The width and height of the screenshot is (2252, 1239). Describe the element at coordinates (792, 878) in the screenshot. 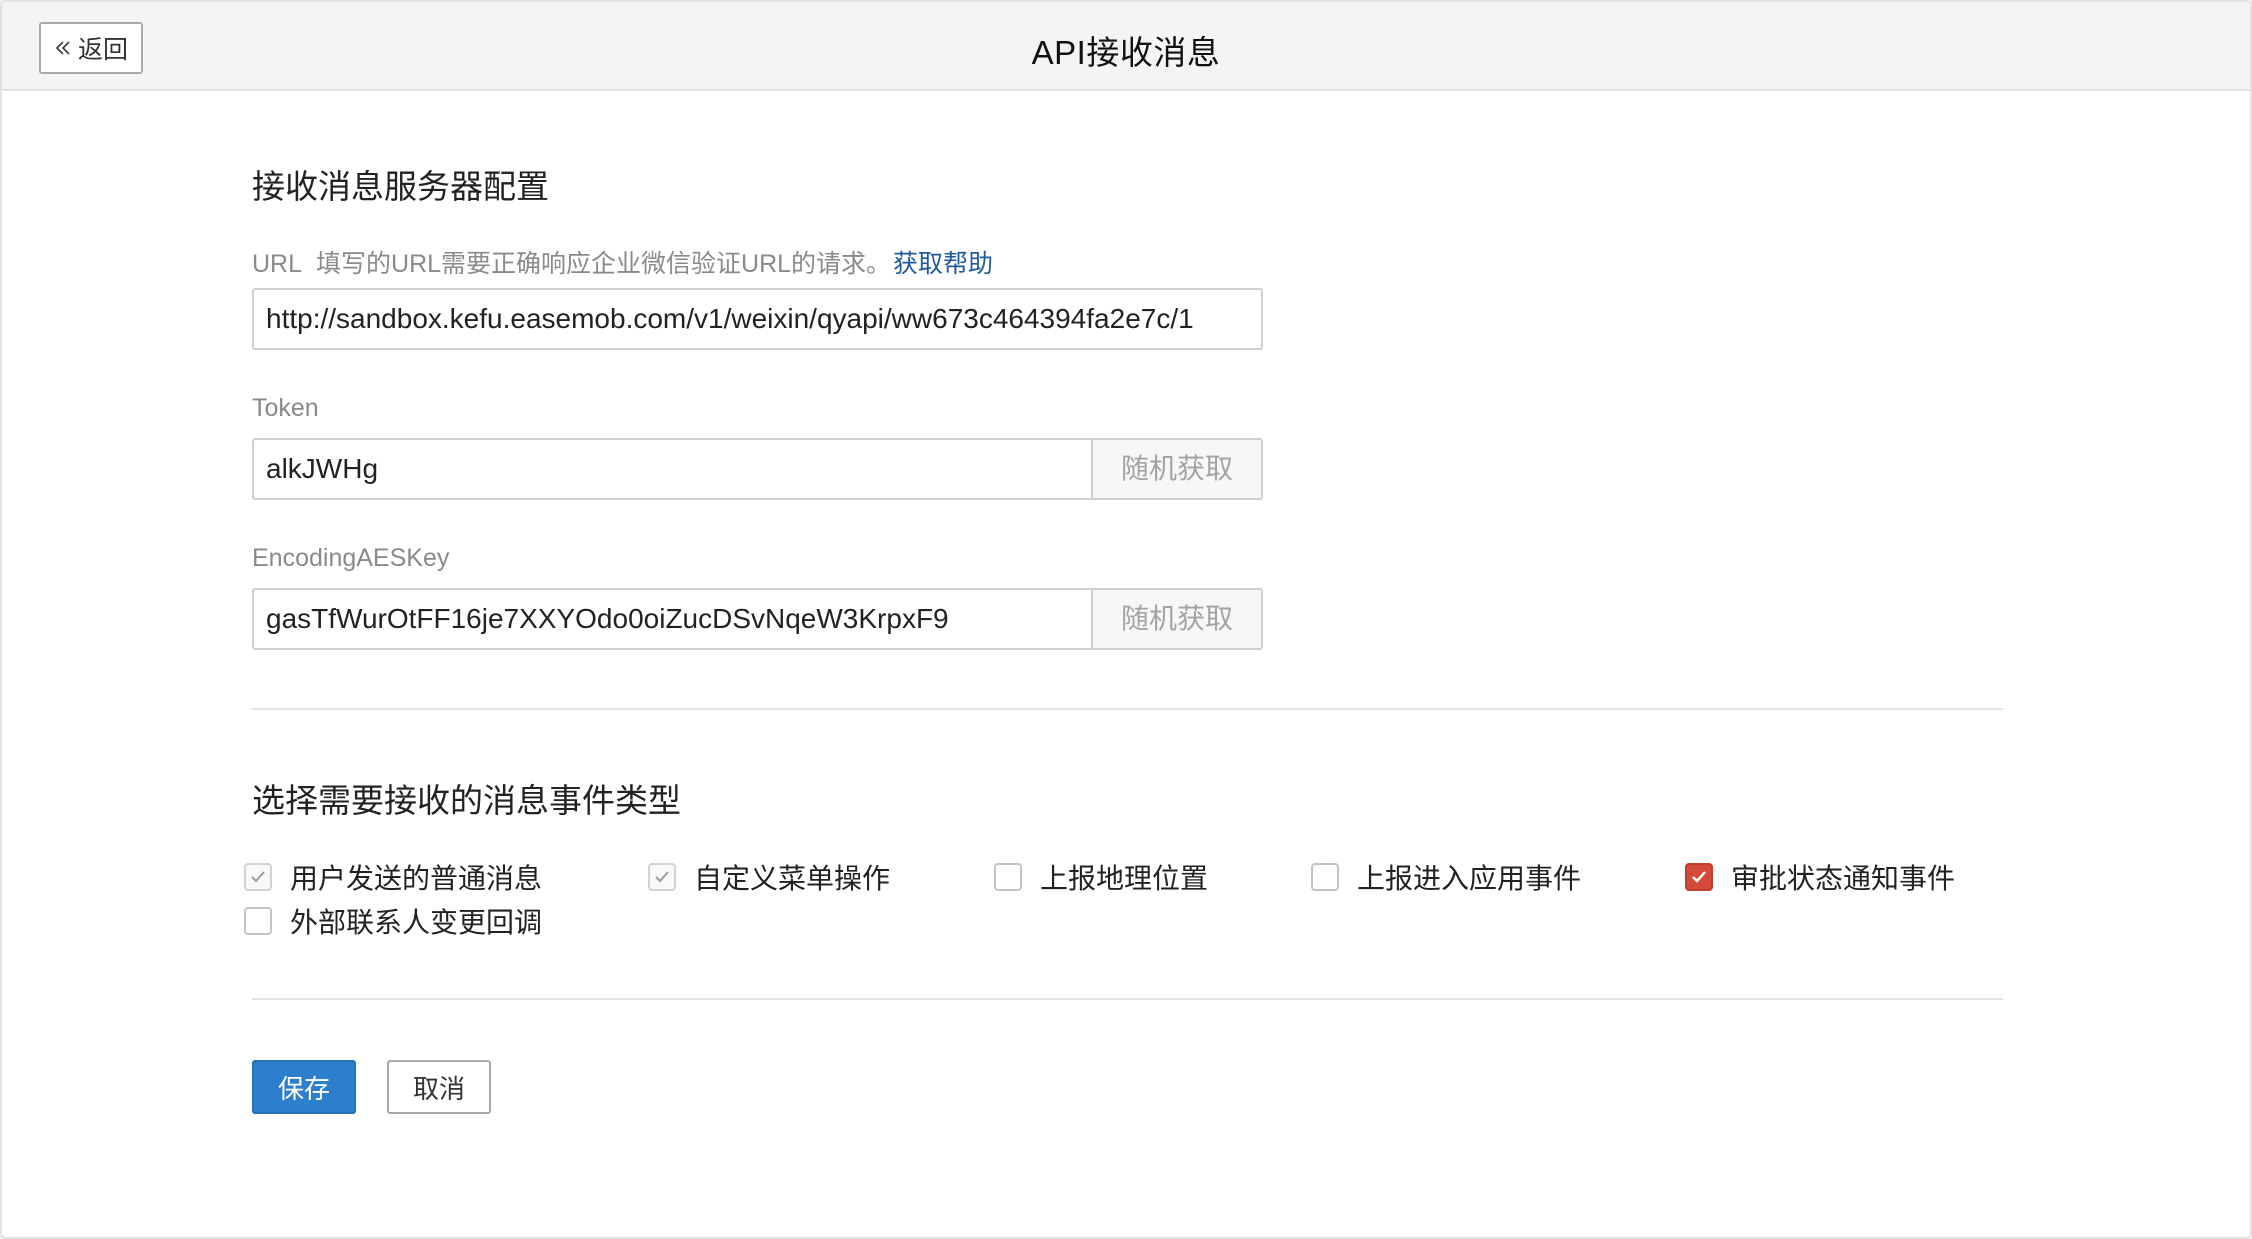

I see `checkbox-label: 自定义菜单操作` at that location.